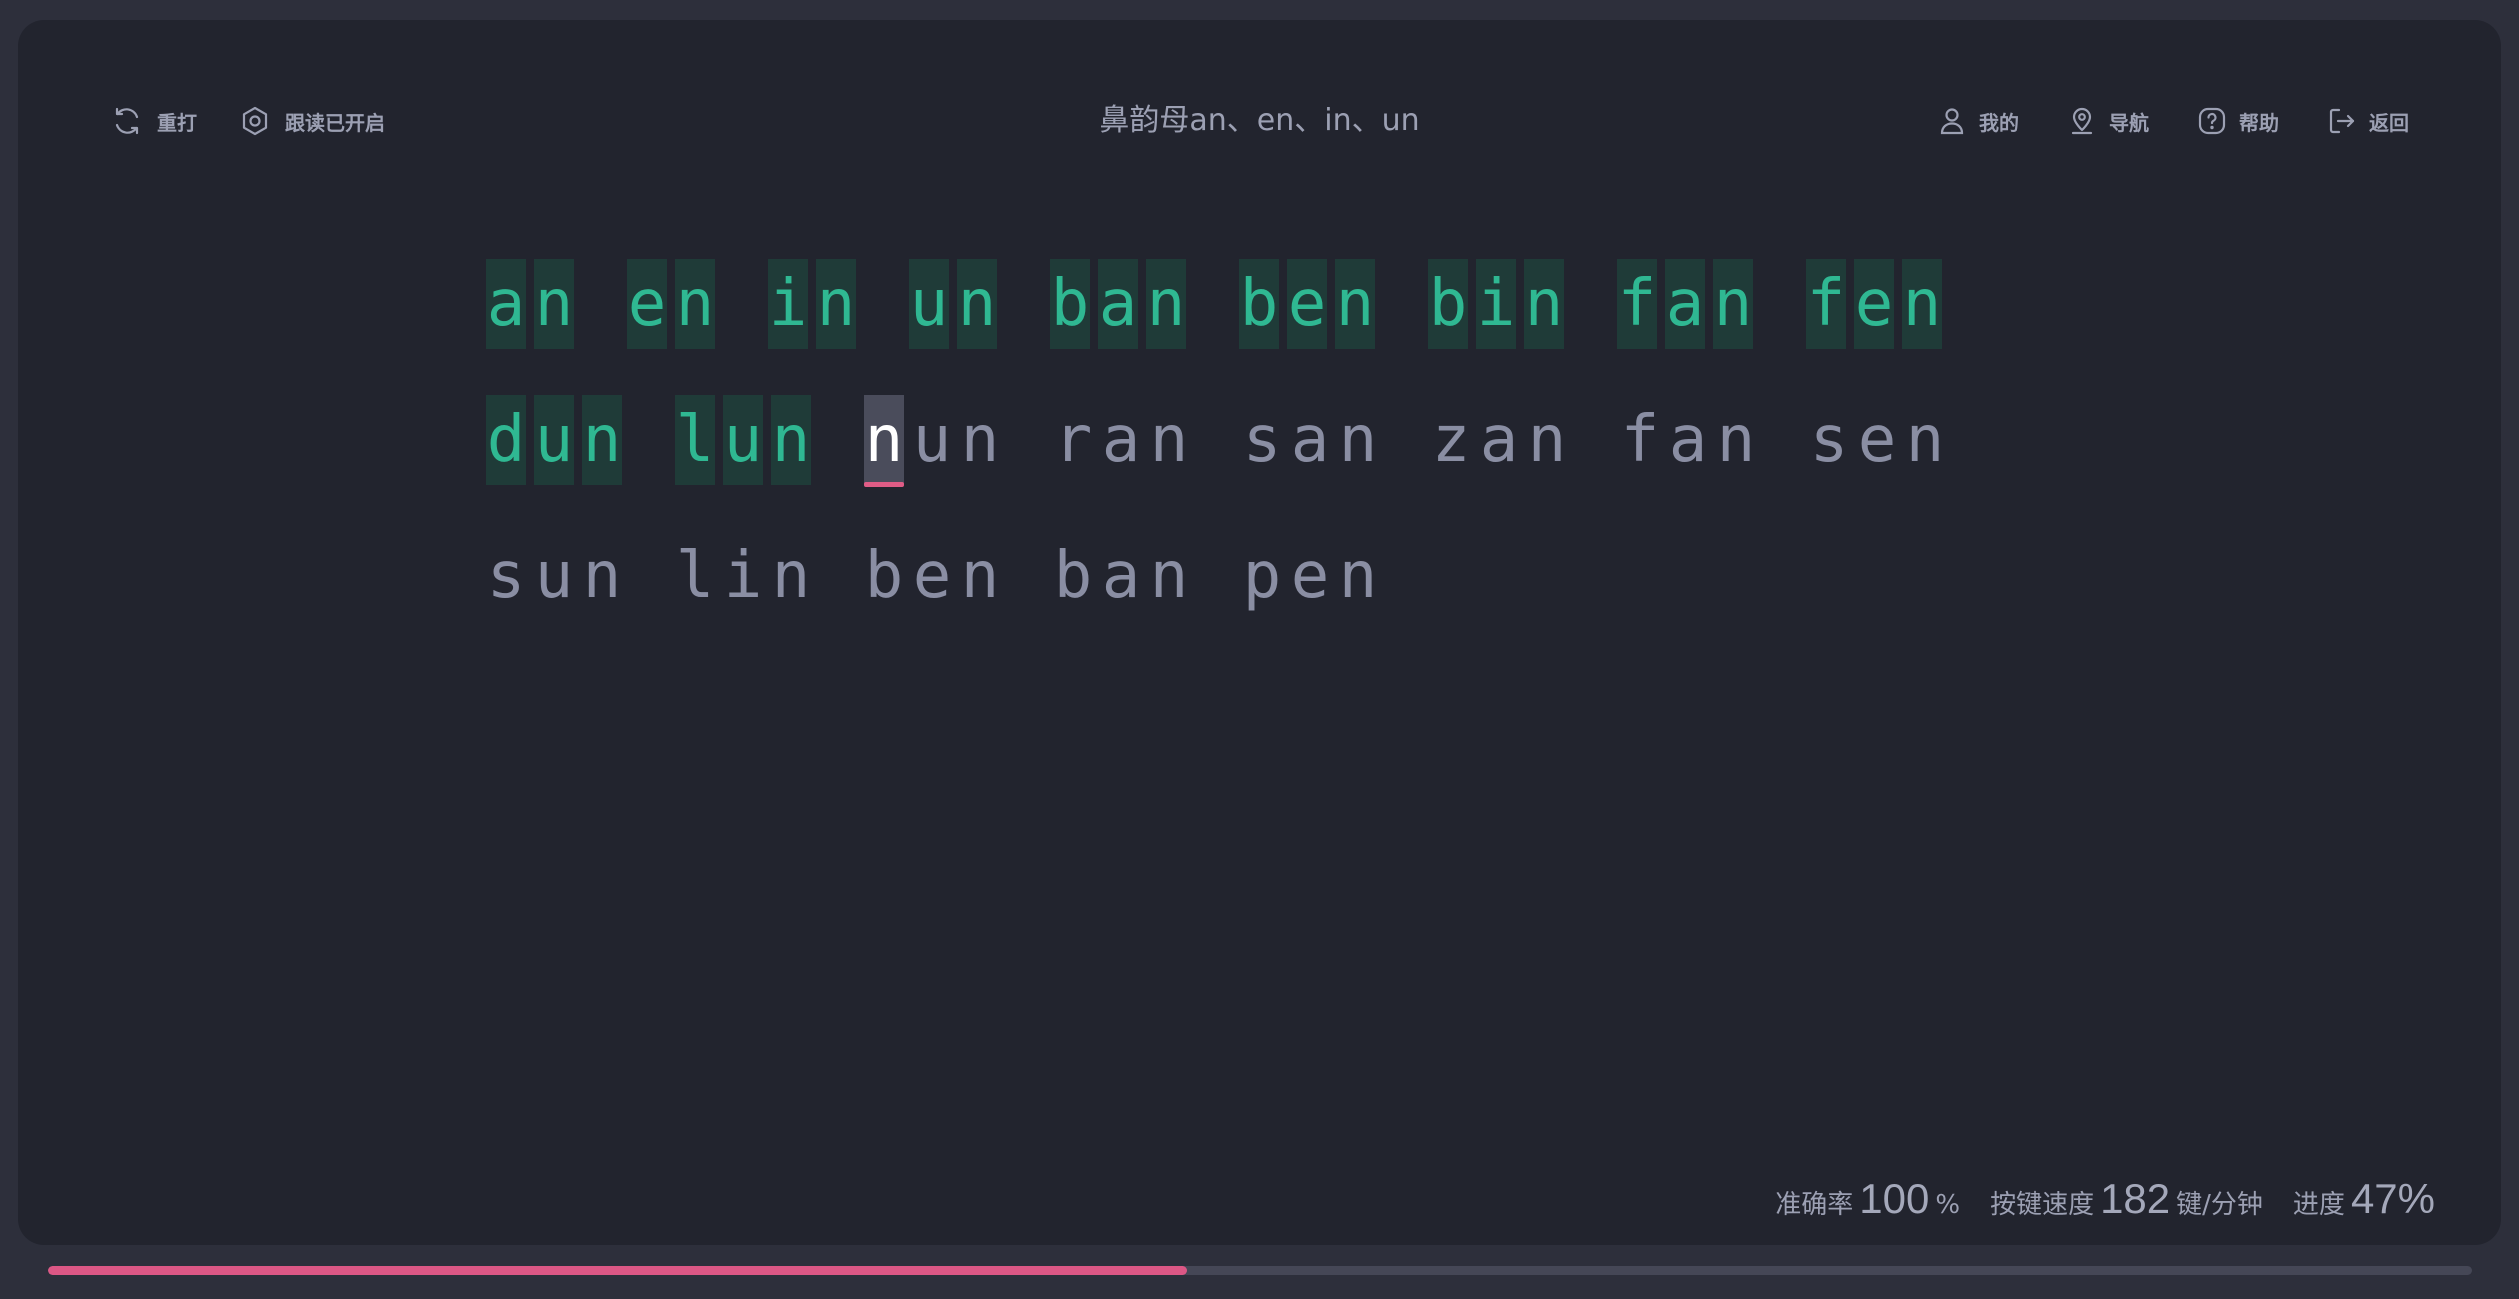  What do you see at coordinates (2219, 1205) in the screenshot?
I see `speed-unit: 键/分钟` at bounding box center [2219, 1205].